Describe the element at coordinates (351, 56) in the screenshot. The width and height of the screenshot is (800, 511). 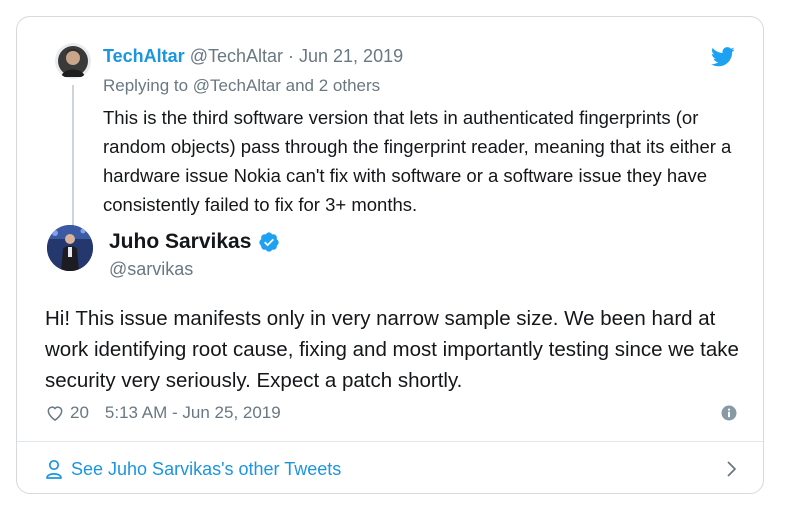
I see `parent-tweet-date: Jun 21, 2019` at that location.